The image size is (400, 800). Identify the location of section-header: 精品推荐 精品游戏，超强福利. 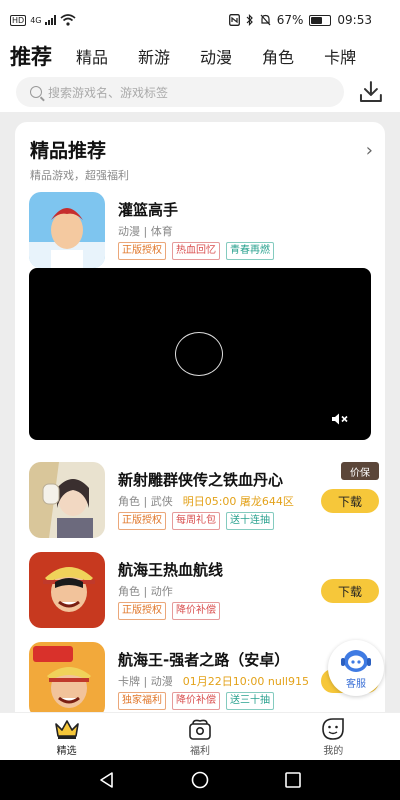
(79, 159).